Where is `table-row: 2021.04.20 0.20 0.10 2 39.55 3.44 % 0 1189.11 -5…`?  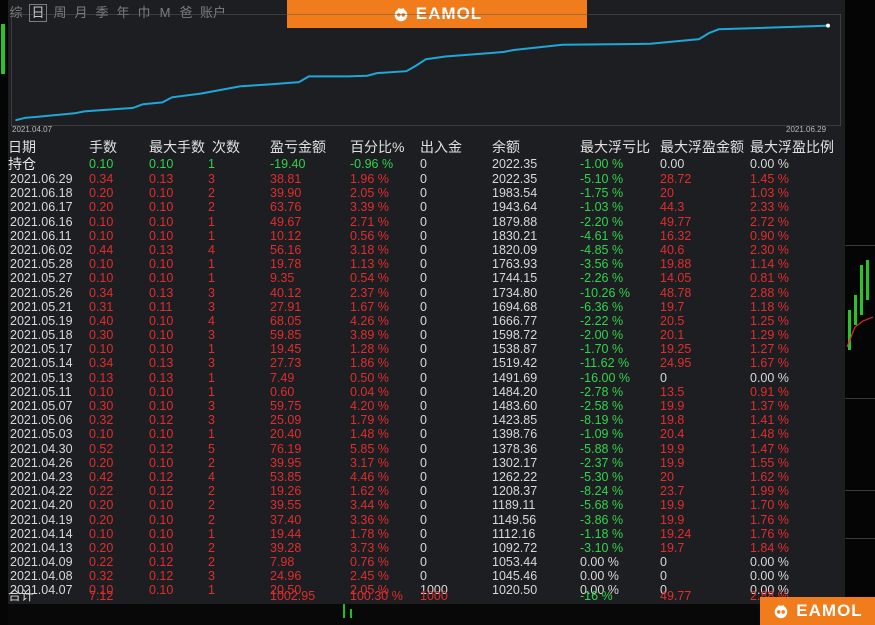 table-row: 2021.04.20 0.20 0.10 2 39.55 3.44 % 0 1189.11 -5… is located at coordinates (426, 505).